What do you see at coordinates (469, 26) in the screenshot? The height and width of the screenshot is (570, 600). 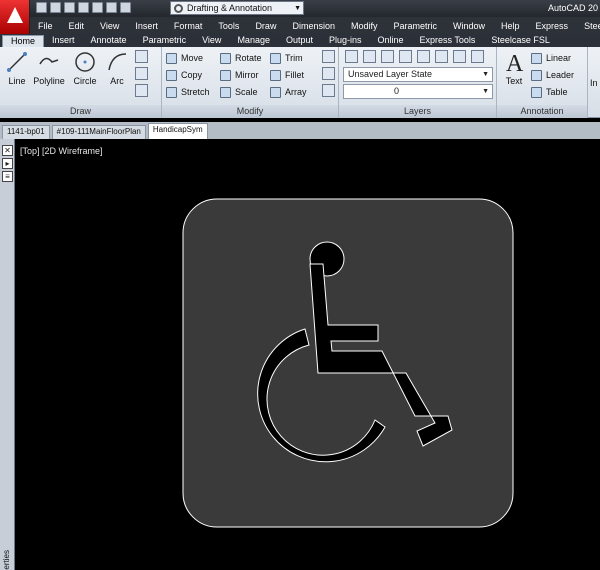 I see `menu-window: Window` at bounding box center [469, 26].